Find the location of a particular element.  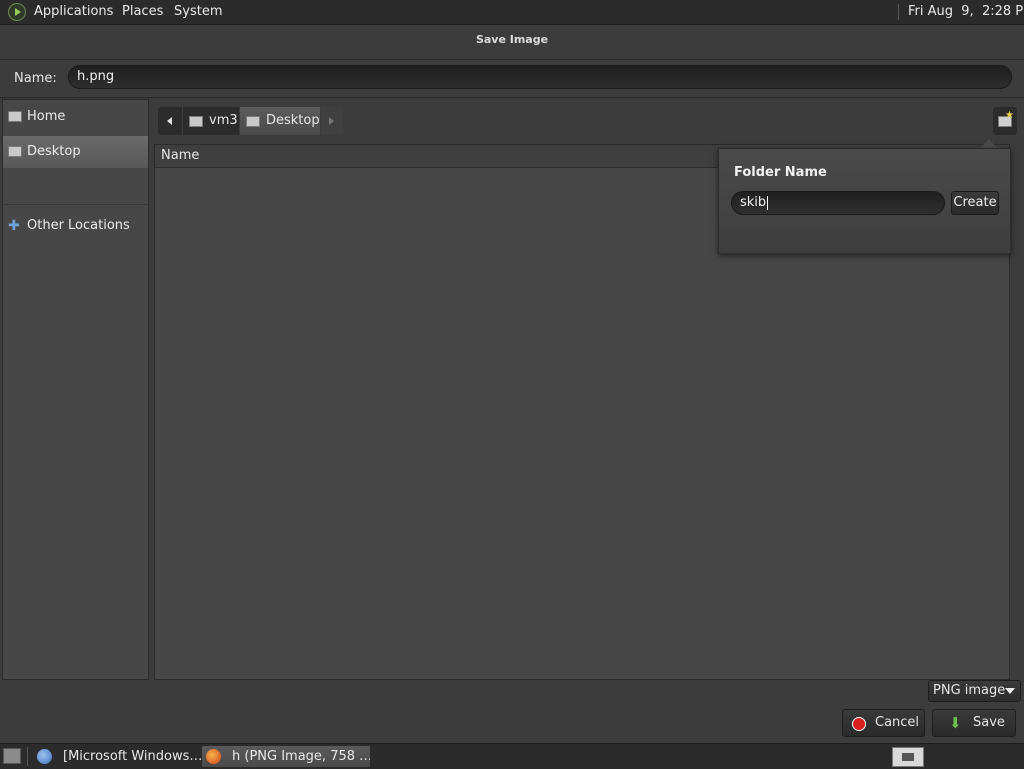

stop-icon is located at coordinates (859, 724).